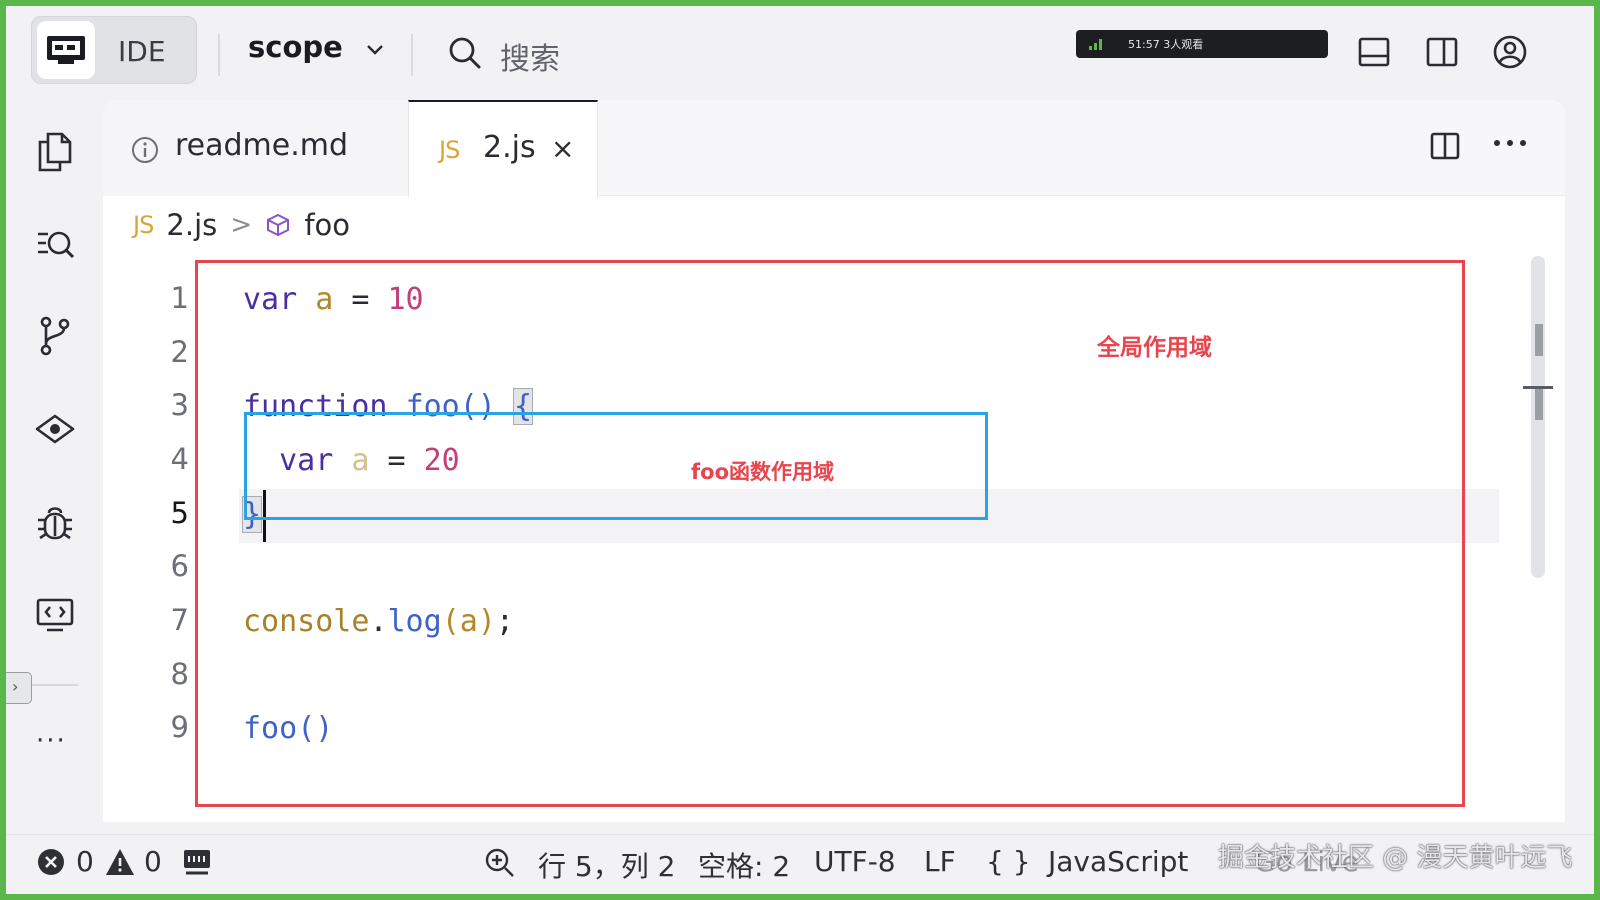 The image size is (1600, 900). What do you see at coordinates (66, 50) in the screenshot?
I see `ide-logo-icon` at bounding box center [66, 50].